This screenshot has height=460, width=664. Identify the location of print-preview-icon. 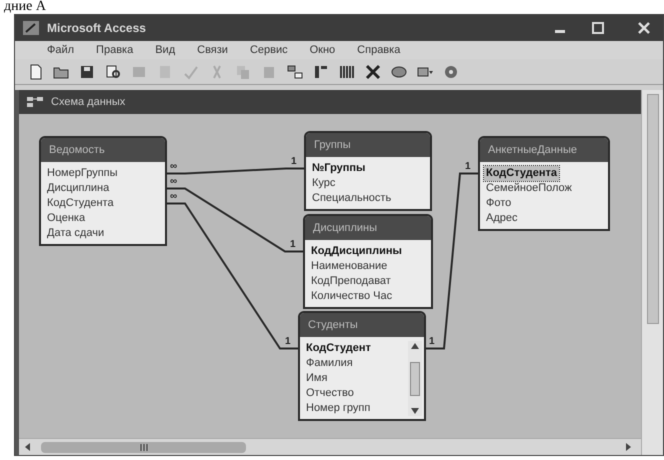
(113, 72).